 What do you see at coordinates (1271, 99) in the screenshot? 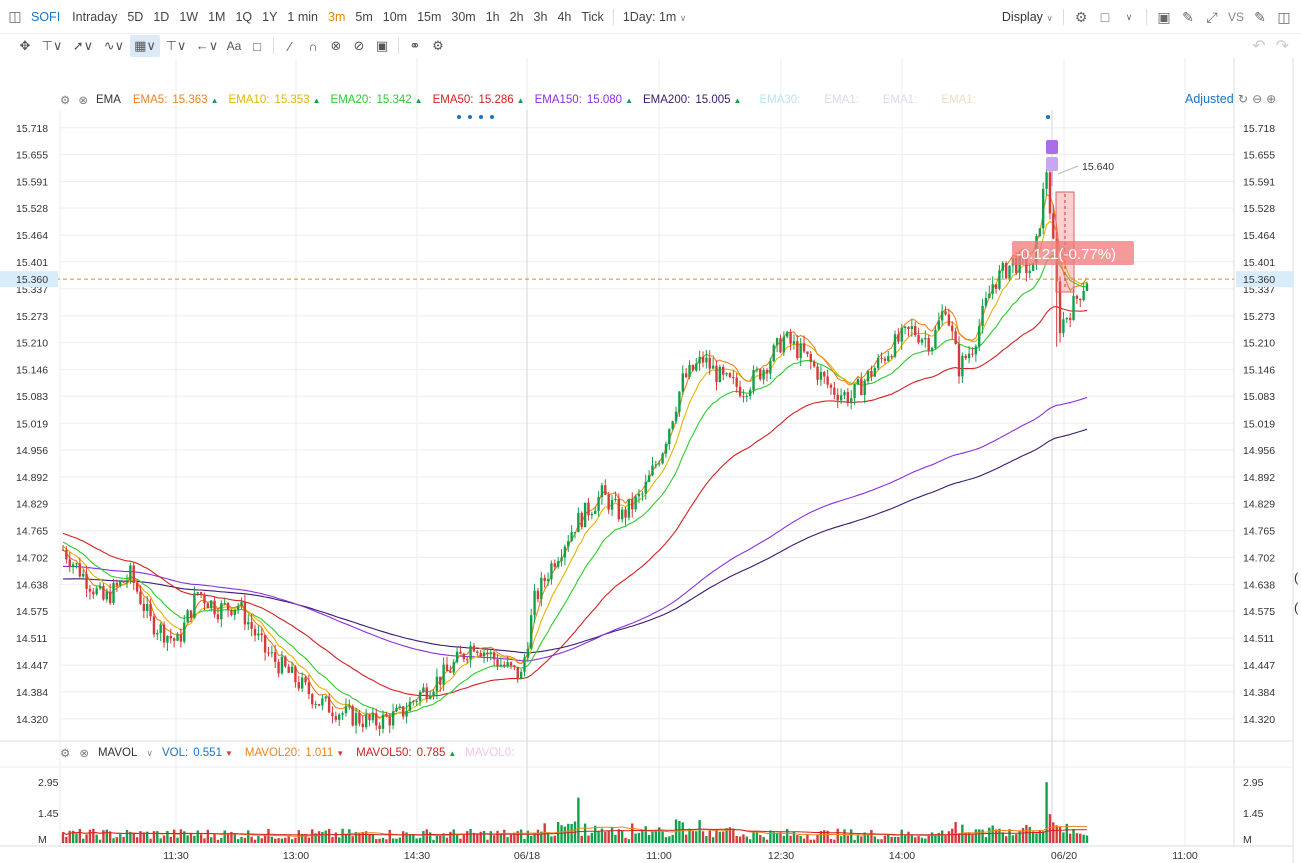
I see `add-icon: ⊕` at bounding box center [1271, 99].